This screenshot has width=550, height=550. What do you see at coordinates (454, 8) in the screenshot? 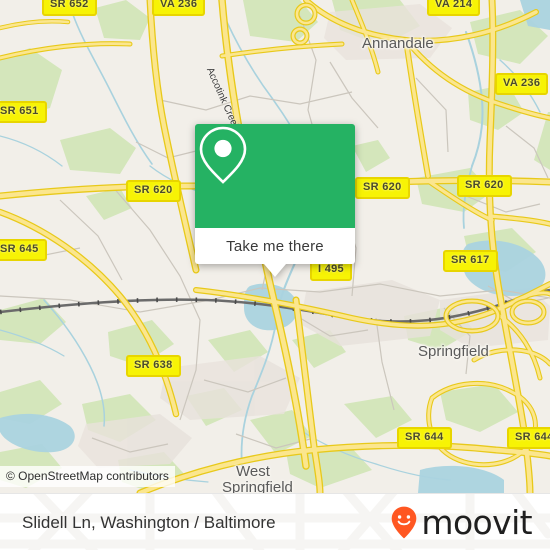
I see `road-shield: VA 214` at bounding box center [454, 8].